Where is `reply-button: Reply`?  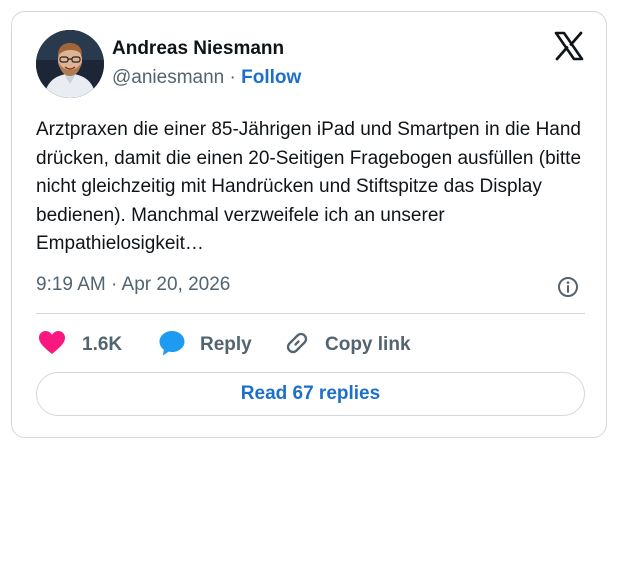 reply-button: Reply is located at coordinates (205, 345).